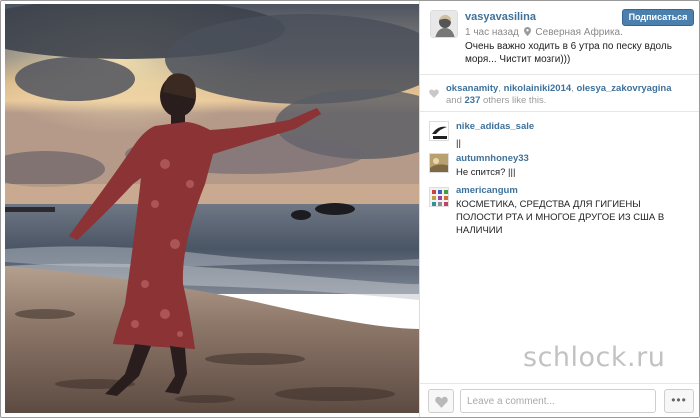 This screenshot has height=418, width=700. Describe the element at coordinates (458, 143) in the screenshot. I see `comment-text: ||` at that location.